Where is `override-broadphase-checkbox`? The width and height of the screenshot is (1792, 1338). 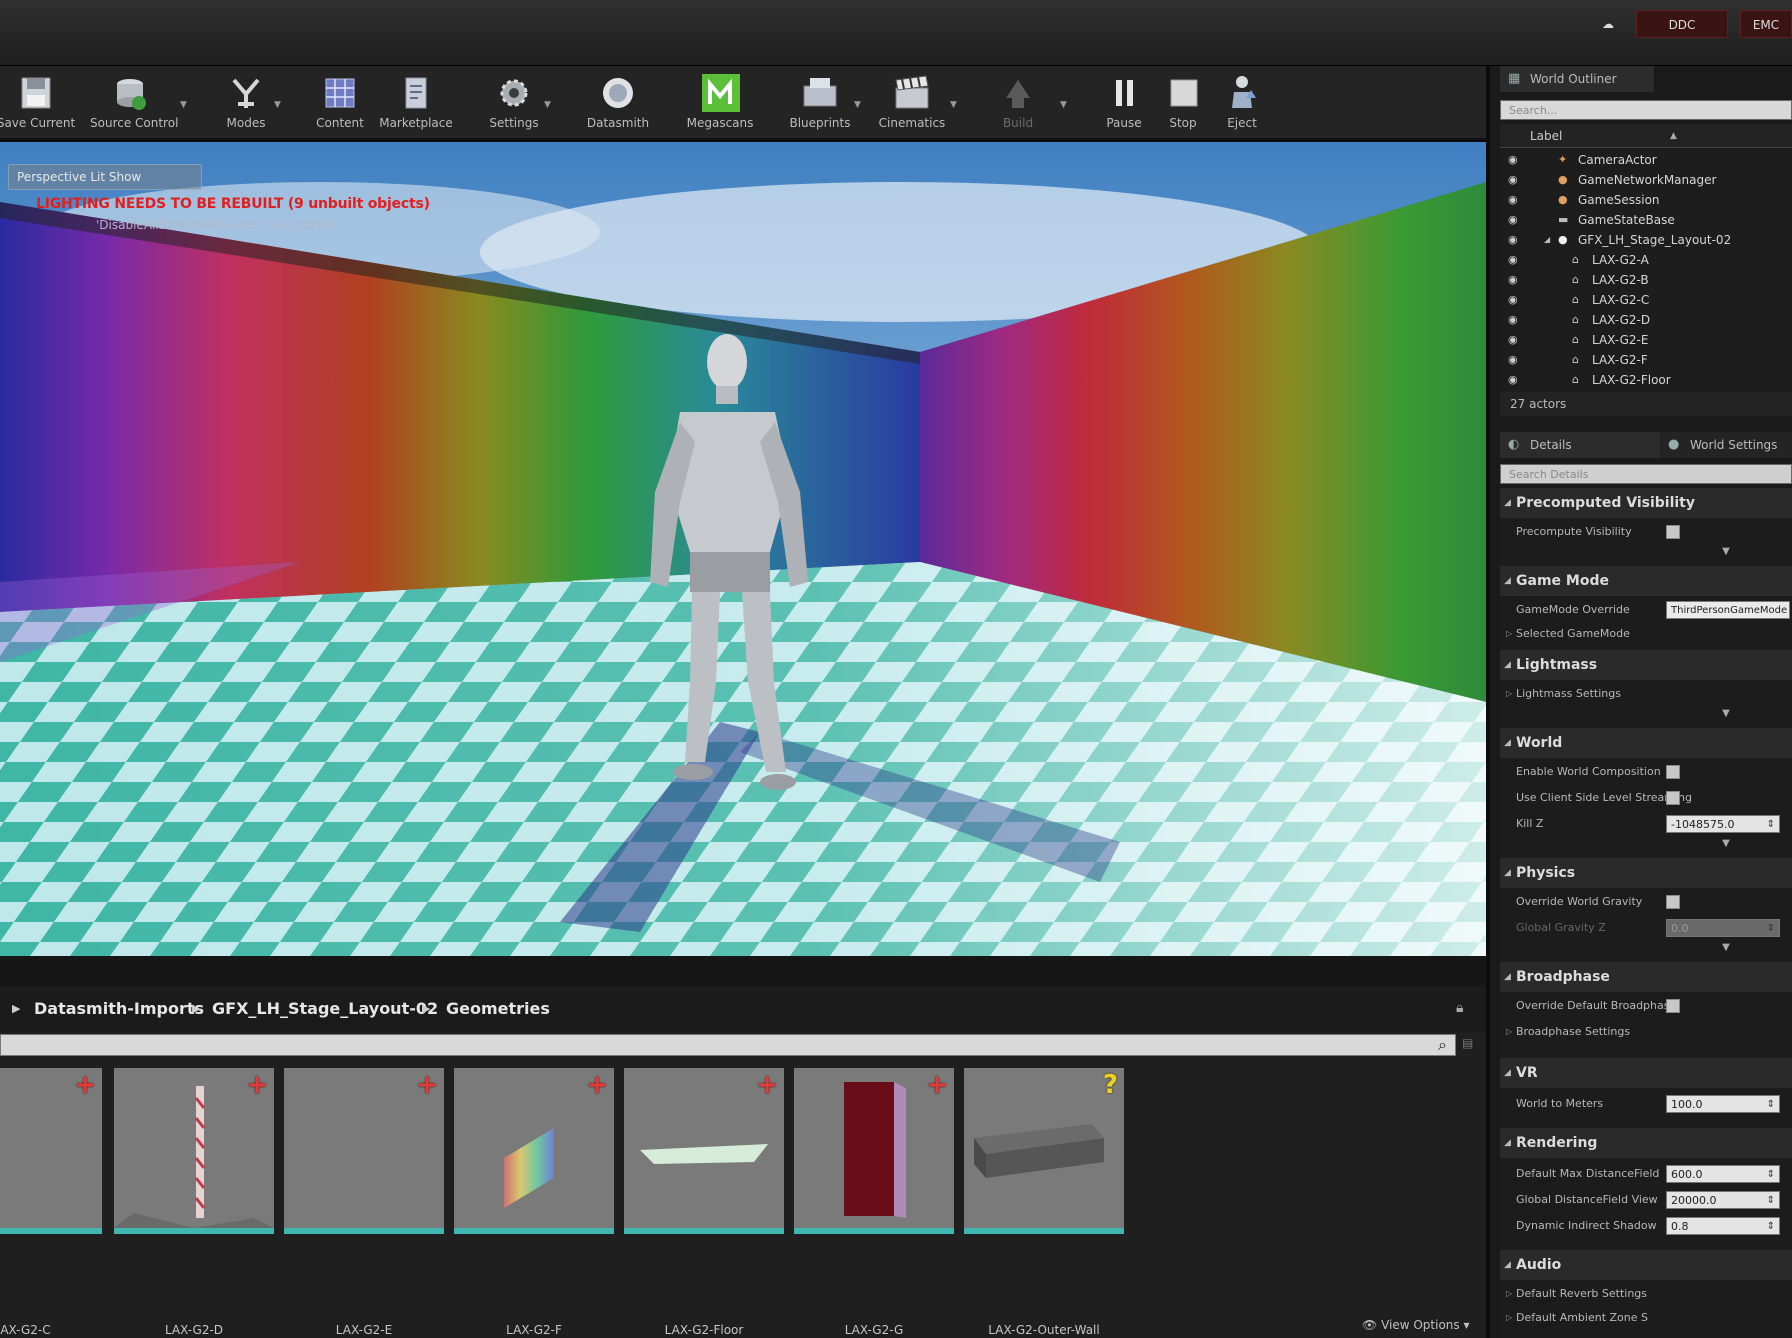 override-broadphase-checkbox is located at coordinates (1673, 1006).